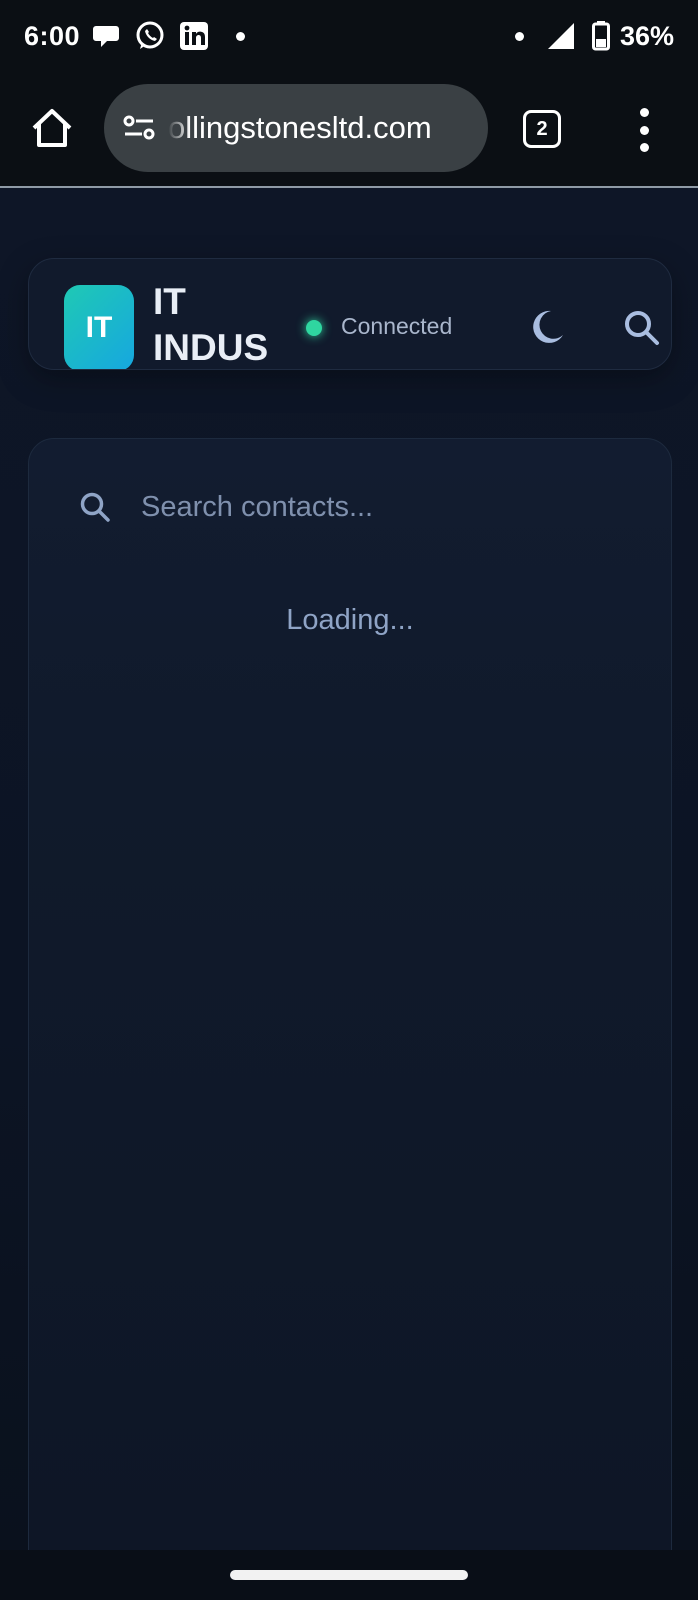 The image size is (698, 1600). I want to click on chat-bubble-icon, so click(106, 36).